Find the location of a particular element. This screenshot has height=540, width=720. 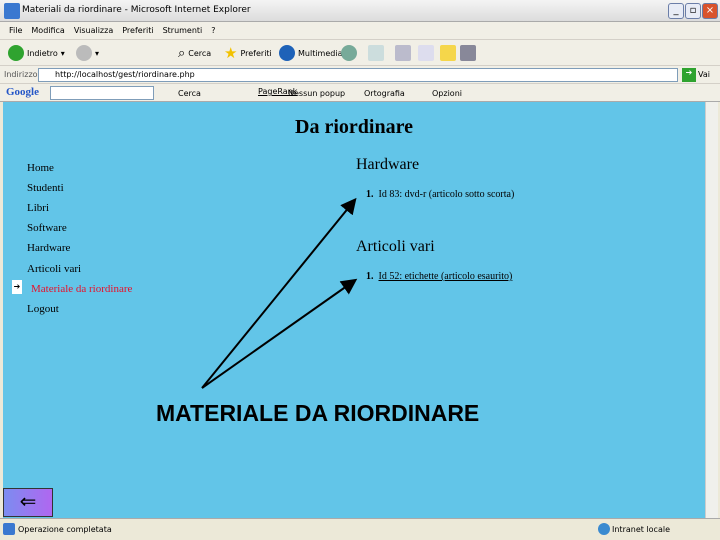

back-button: Indietro ▾ is located at coordinates (36, 53).